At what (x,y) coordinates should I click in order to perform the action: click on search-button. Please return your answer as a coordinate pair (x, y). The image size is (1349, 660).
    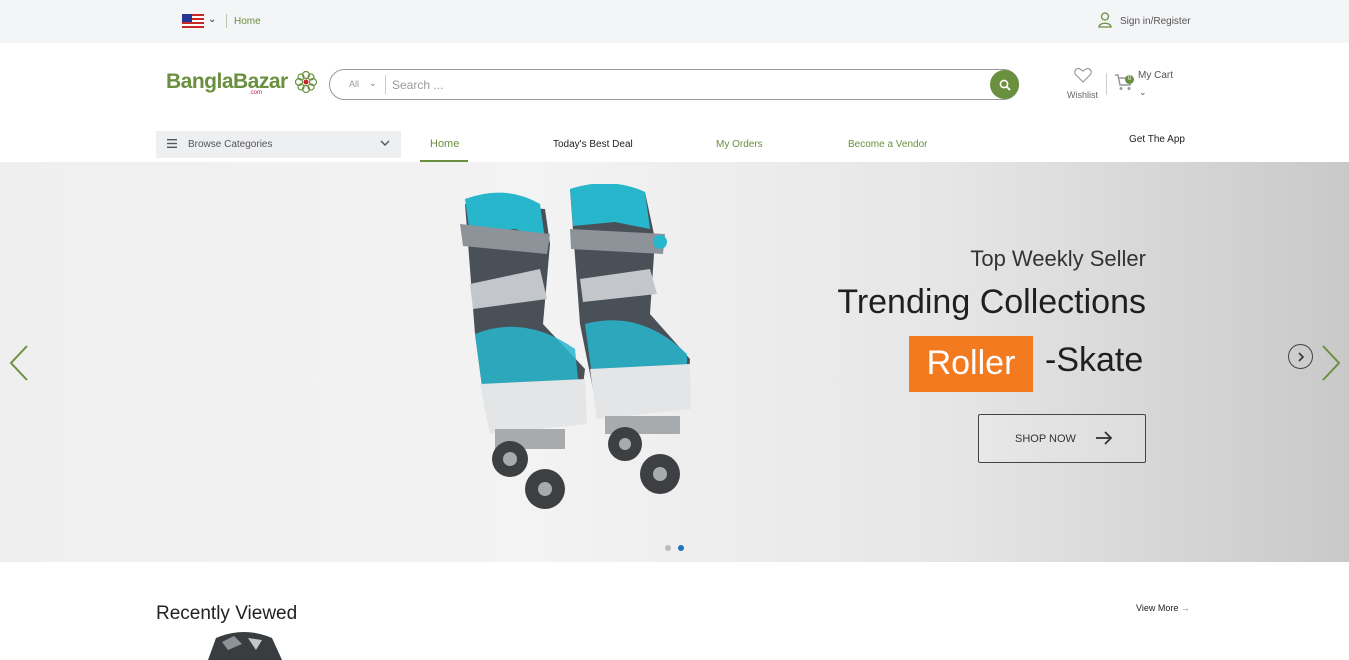
    Looking at the image, I should click on (1004, 84).